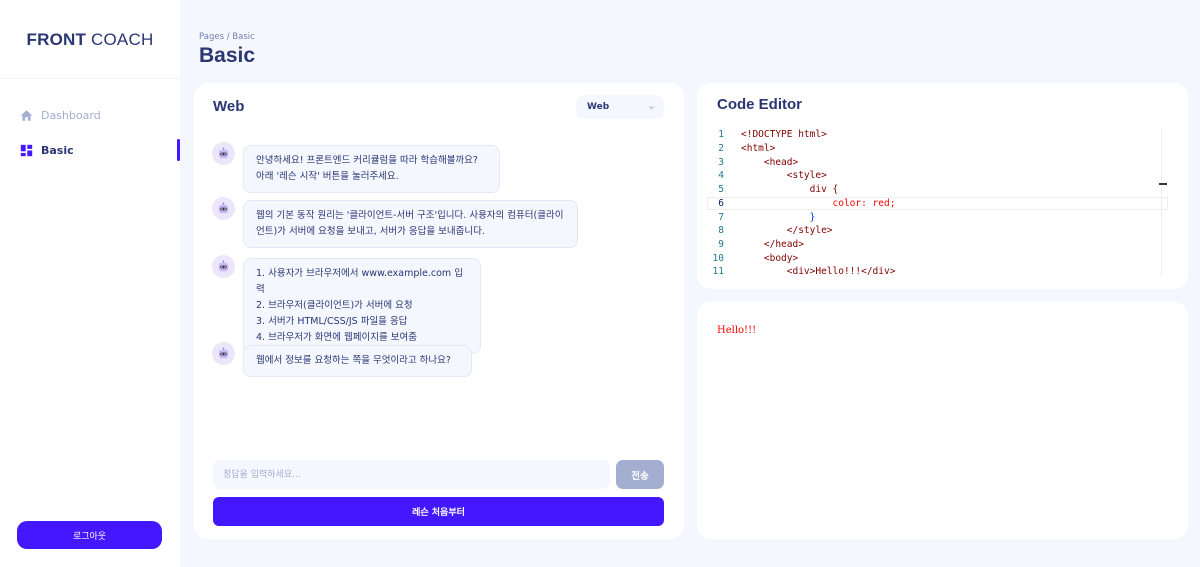  I want to click on code-line: 10 <body>, so click(937, 258).